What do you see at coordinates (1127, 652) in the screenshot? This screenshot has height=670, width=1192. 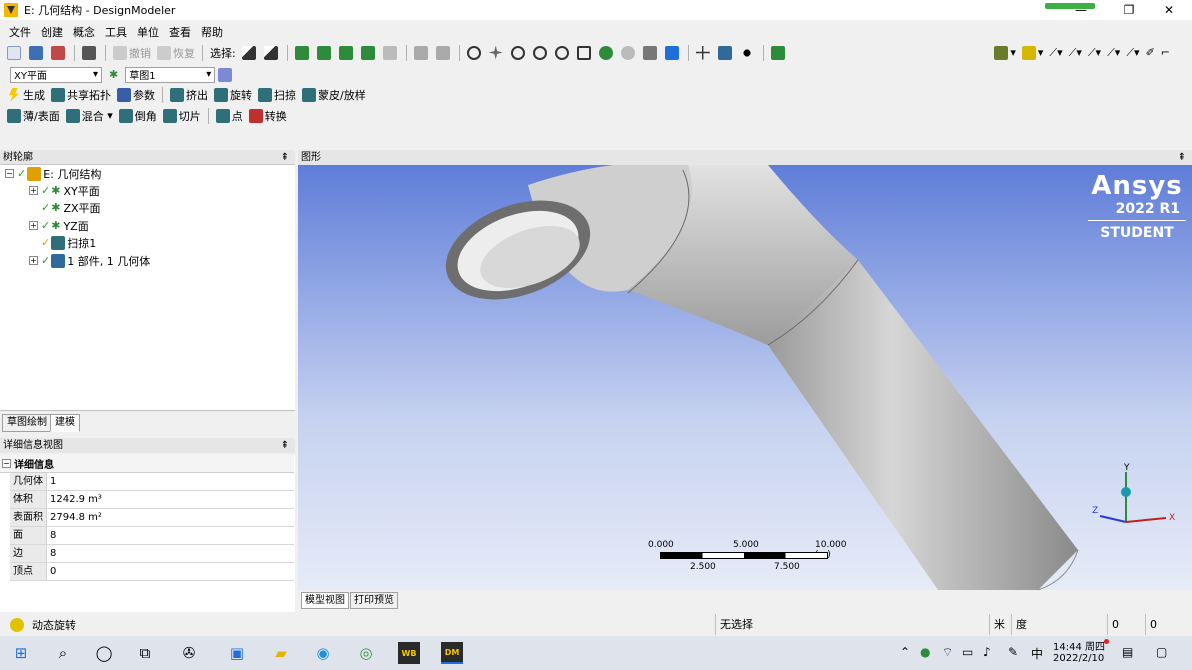 I see `notes-icon: ▤` at bounding box center [1127, 652].